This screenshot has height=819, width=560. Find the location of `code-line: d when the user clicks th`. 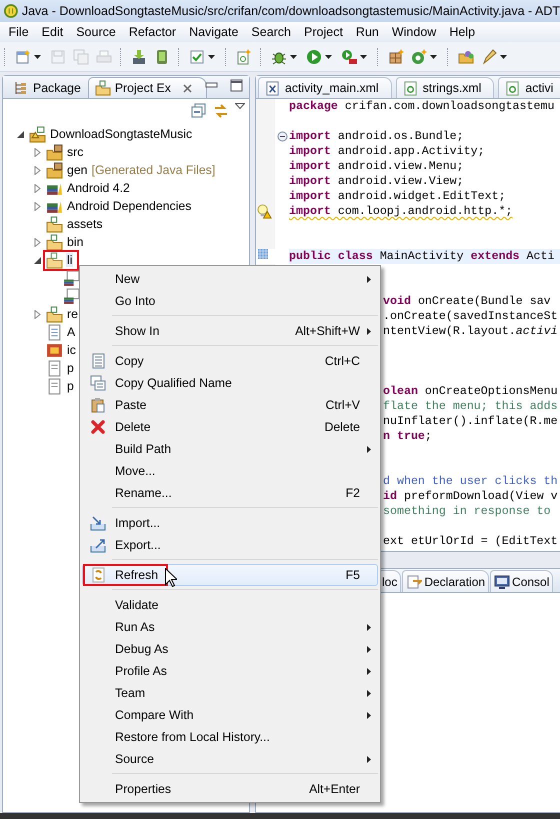

code-line: d when the user clicks th is located at coordinates (470, 481).